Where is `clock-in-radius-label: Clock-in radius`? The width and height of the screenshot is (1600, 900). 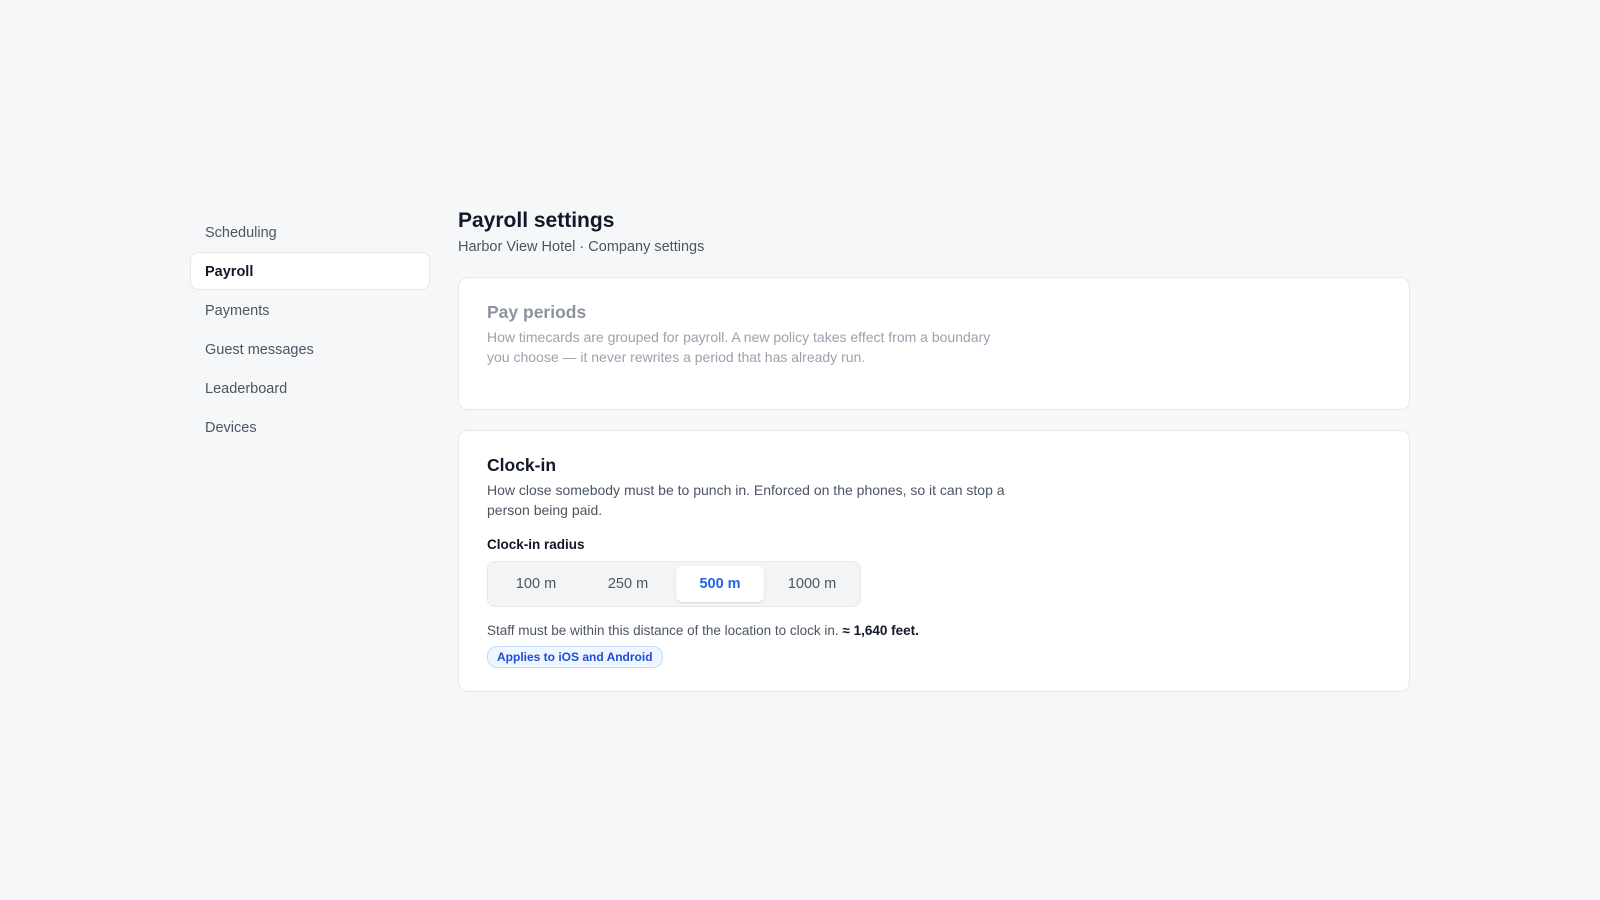 clock-in-radius-label: Clock-in radius is located at coordinates (536, 544).